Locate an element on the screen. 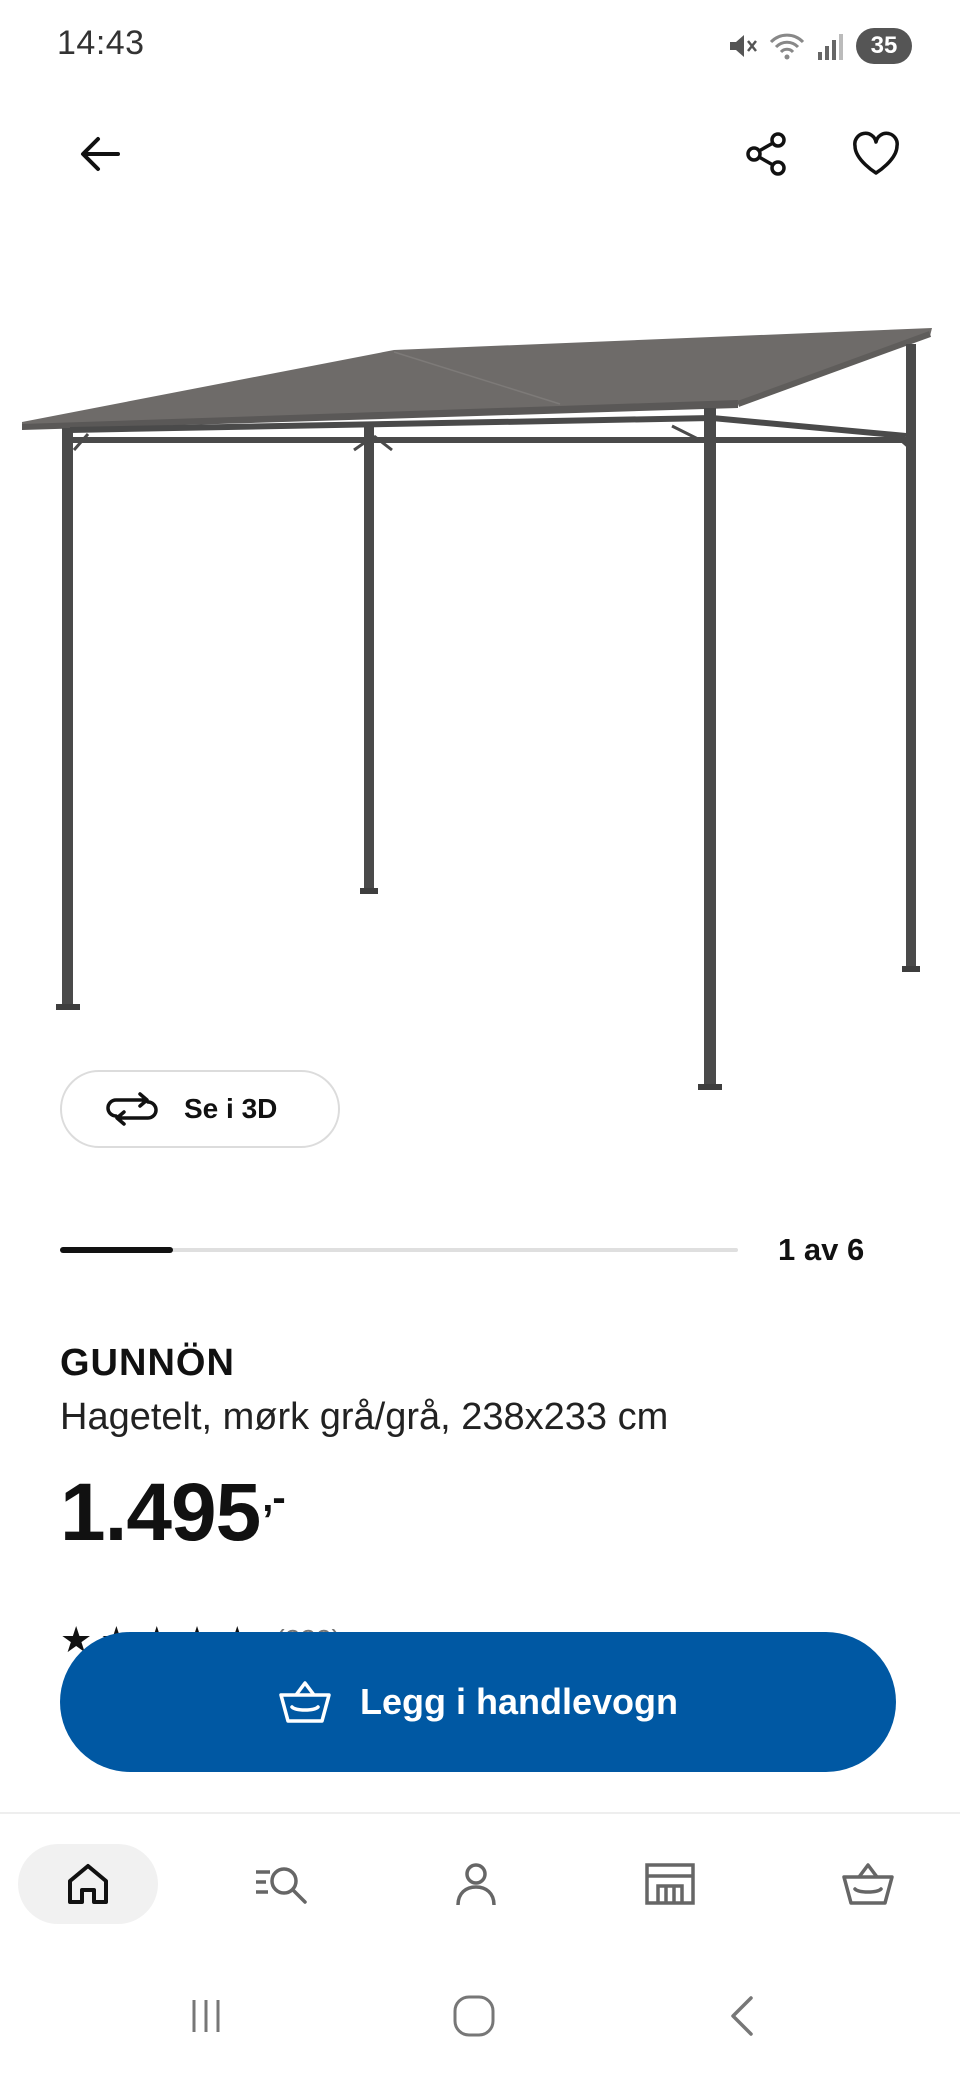 This screenshot has height=2080, width=960. gallery-progress-track is located at coordinates (399, 1250).